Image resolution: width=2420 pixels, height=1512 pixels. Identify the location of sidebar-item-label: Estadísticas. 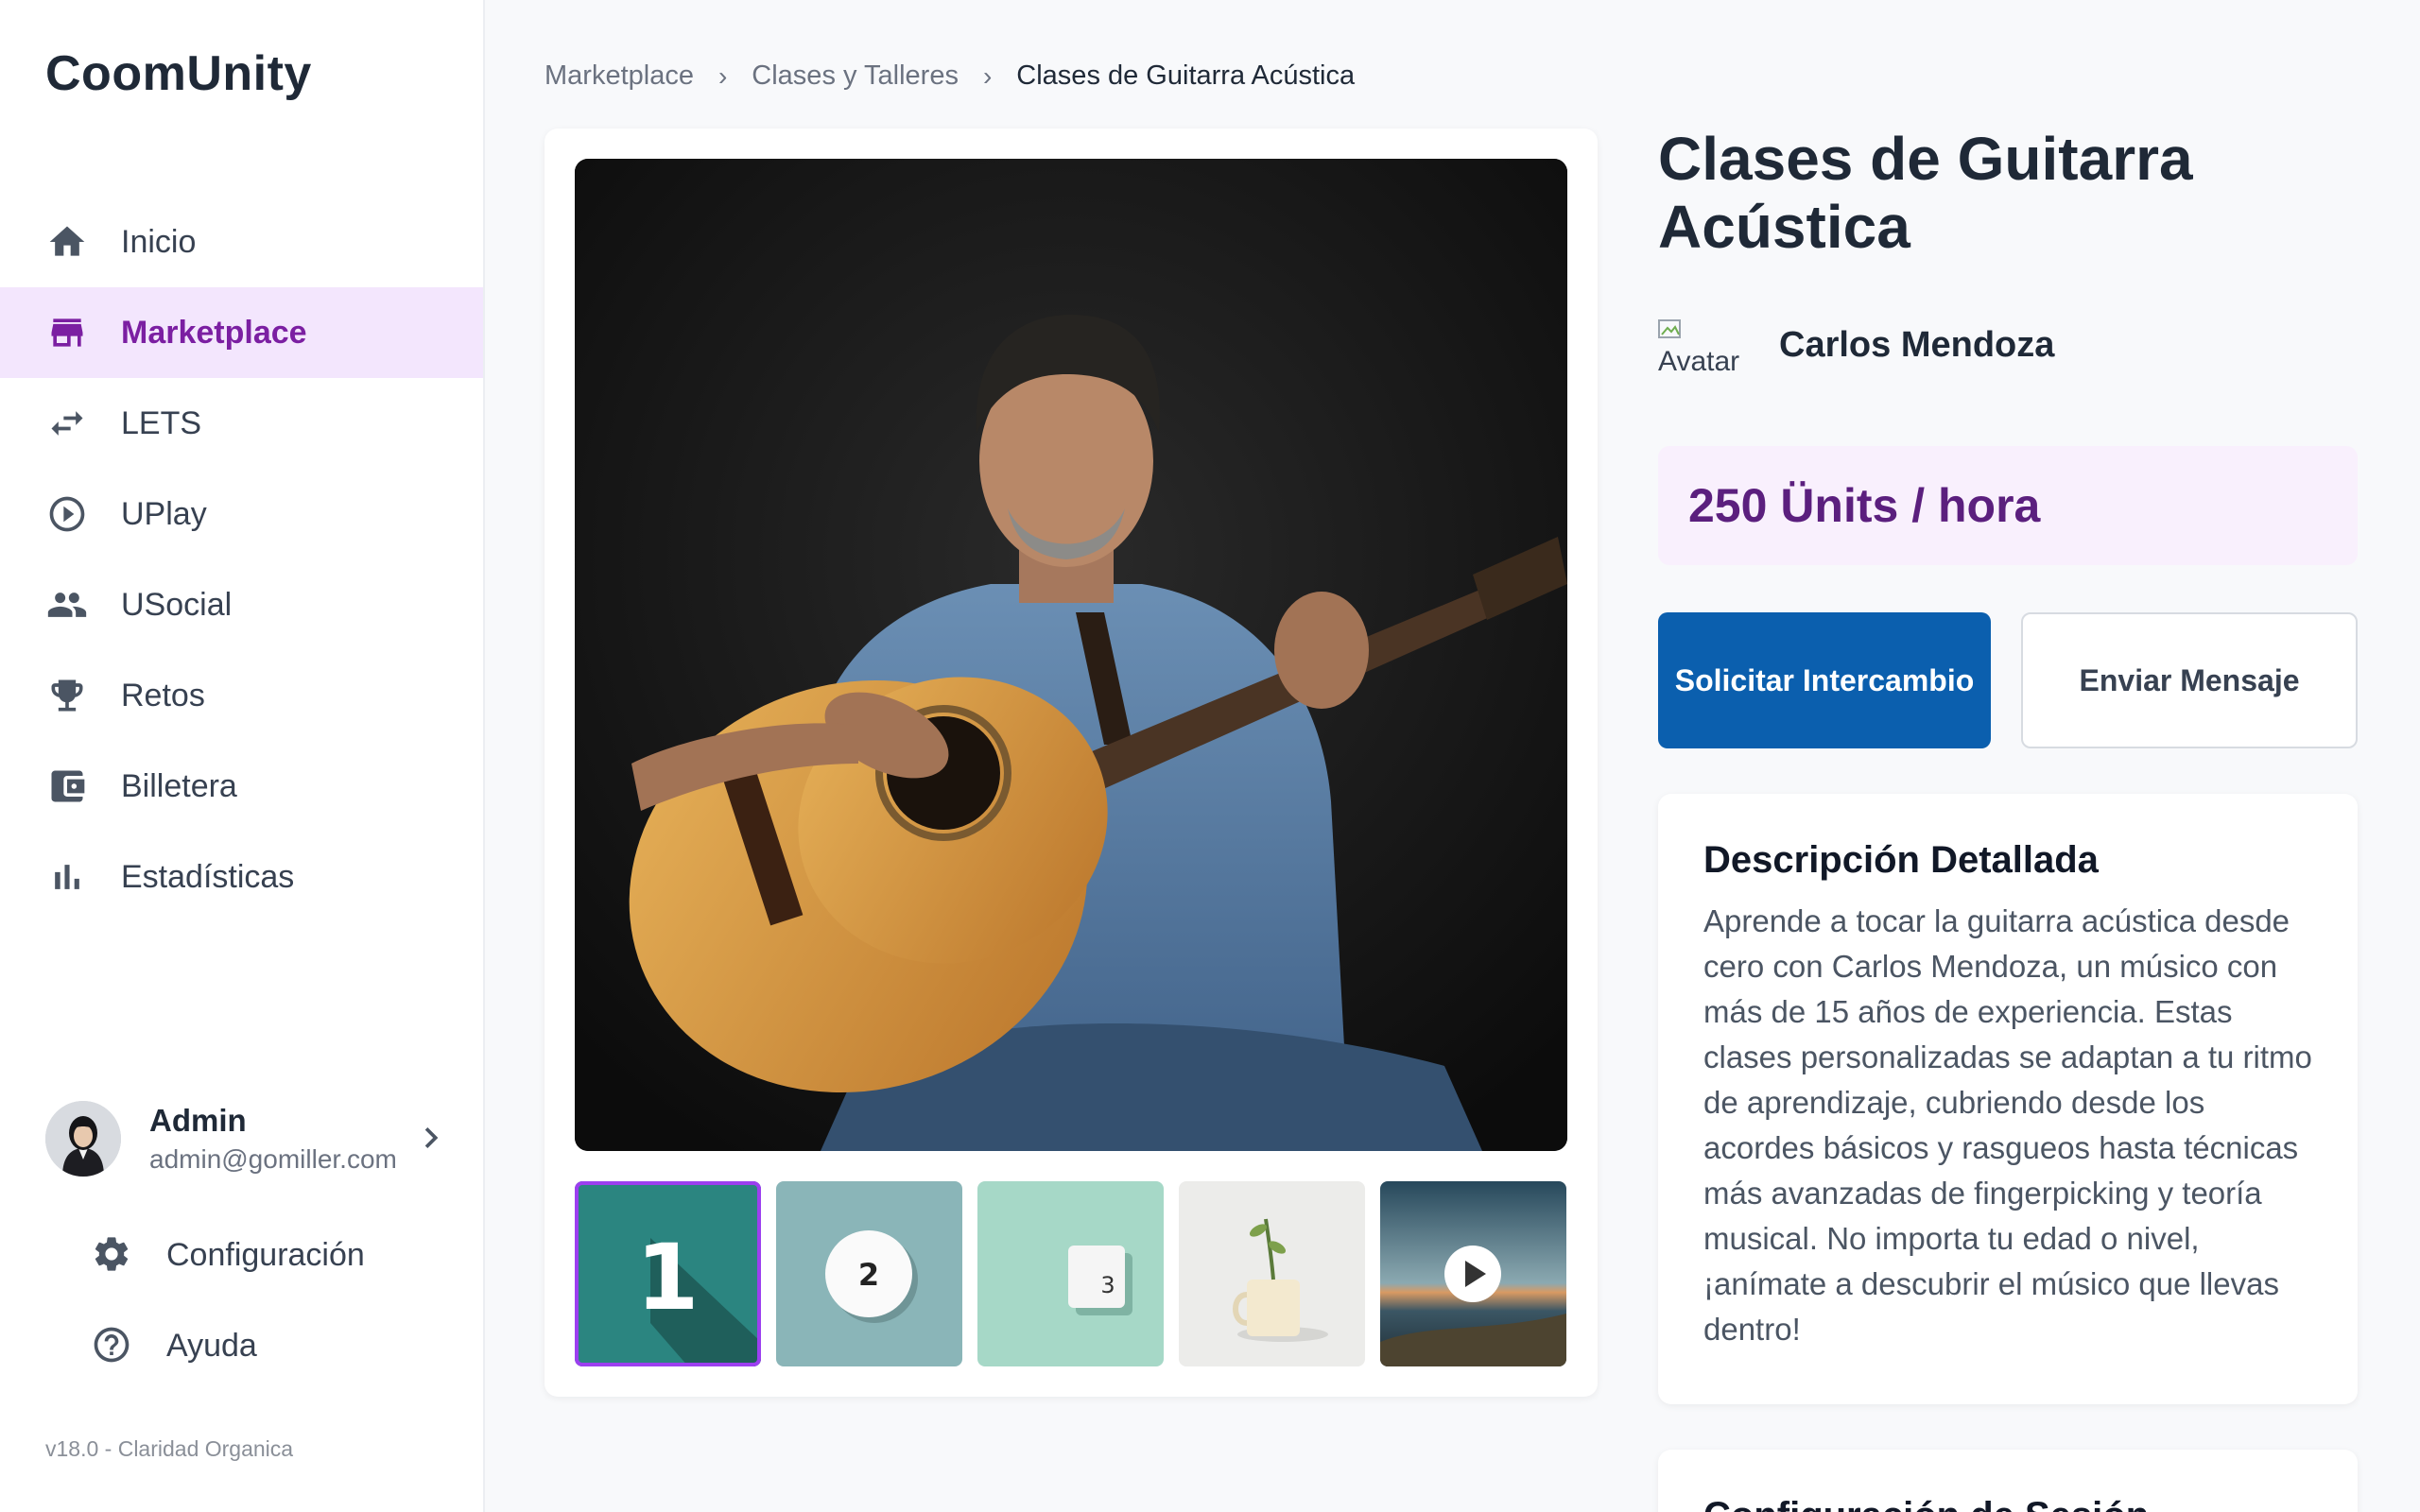
(208, 876).